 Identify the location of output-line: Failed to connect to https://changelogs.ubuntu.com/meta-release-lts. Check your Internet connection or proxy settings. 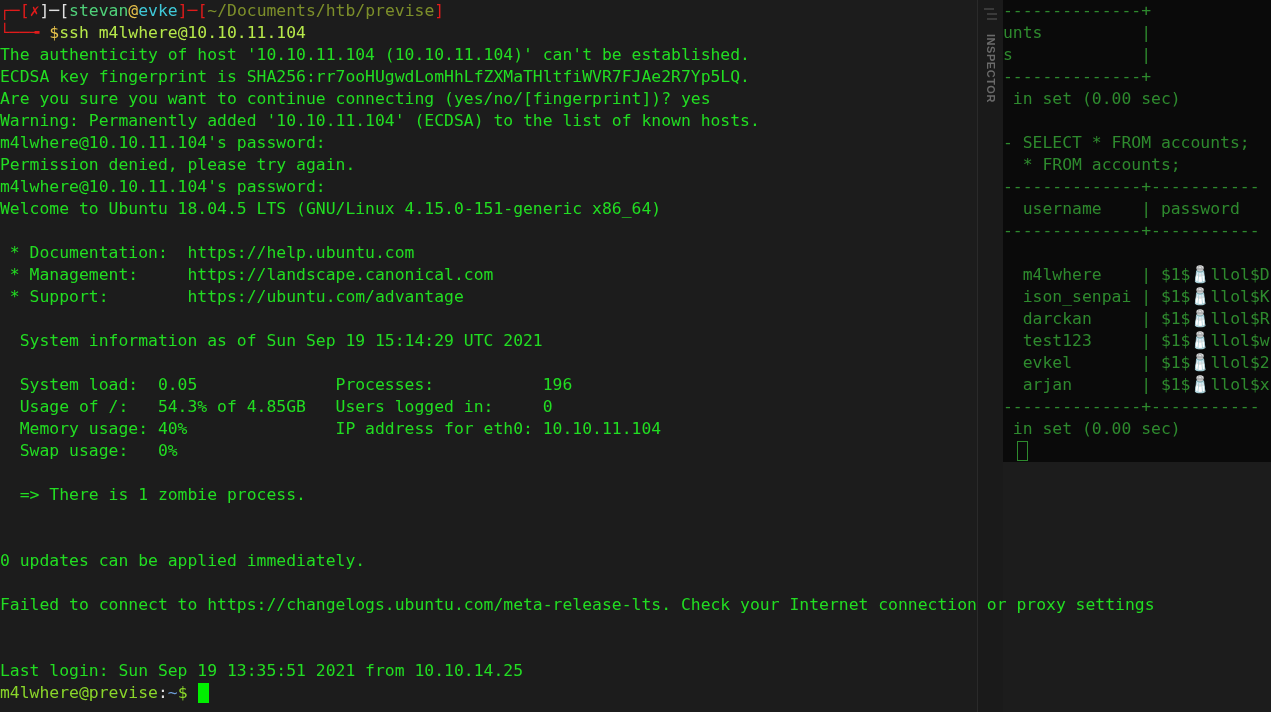
(577, 604).